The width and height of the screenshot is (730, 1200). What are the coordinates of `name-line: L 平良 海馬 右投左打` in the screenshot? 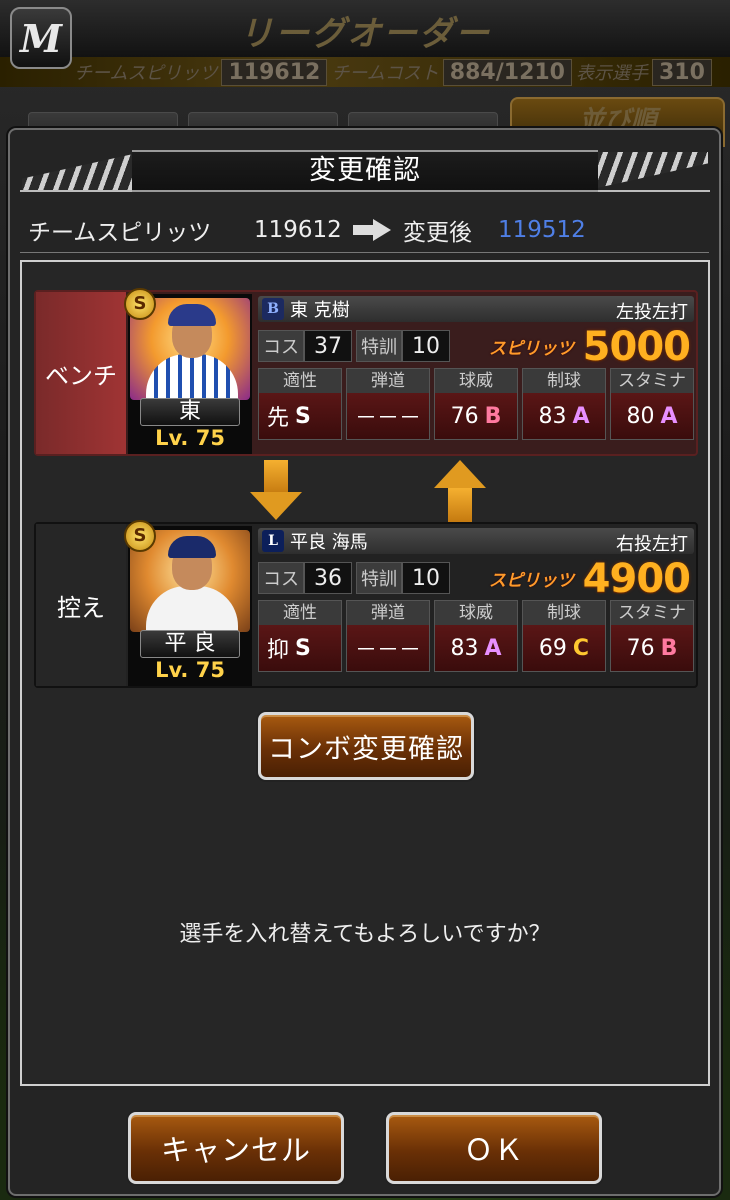 It's located at (476, 541).